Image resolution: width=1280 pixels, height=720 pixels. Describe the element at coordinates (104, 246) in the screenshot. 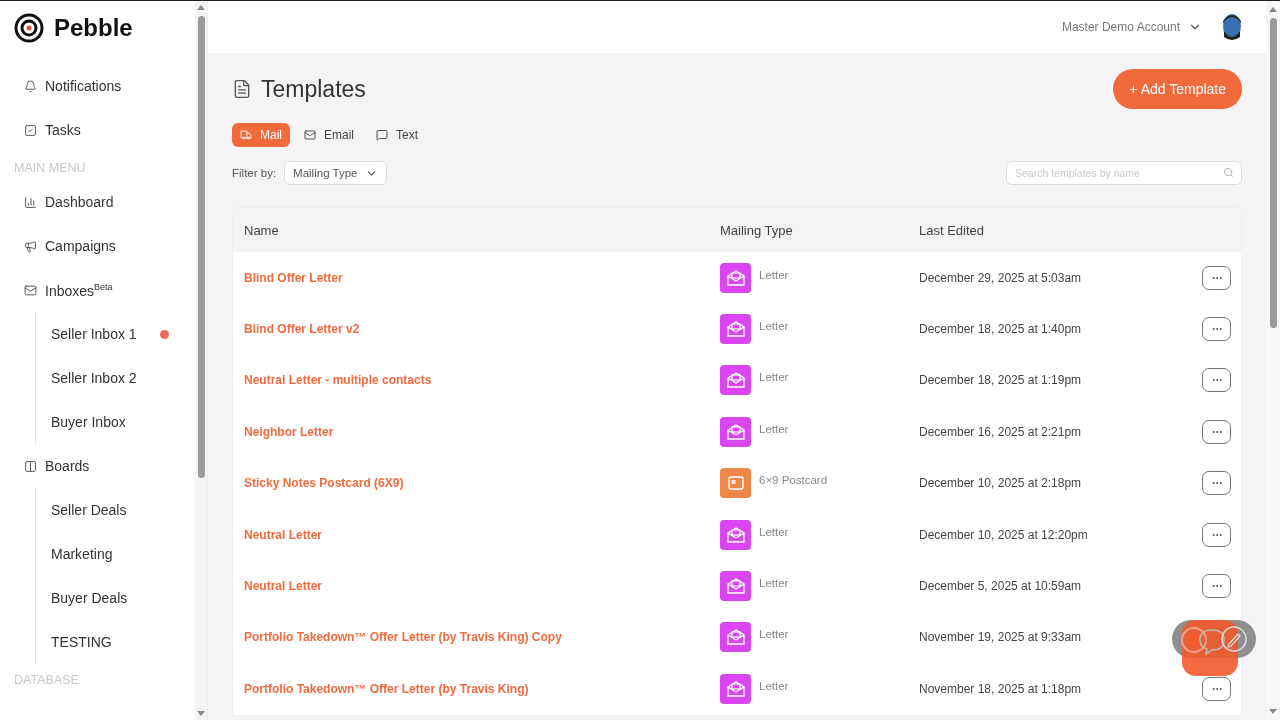

I see `nav-item: Campaigns` at that location.